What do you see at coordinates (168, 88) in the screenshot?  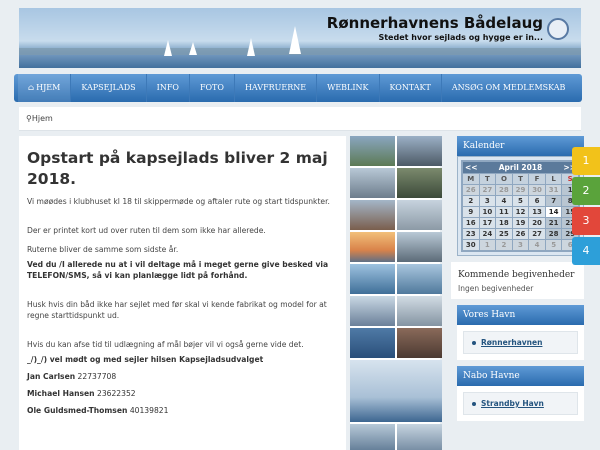 I see `nav-item-info: Info` at bounding box center [168, 88].